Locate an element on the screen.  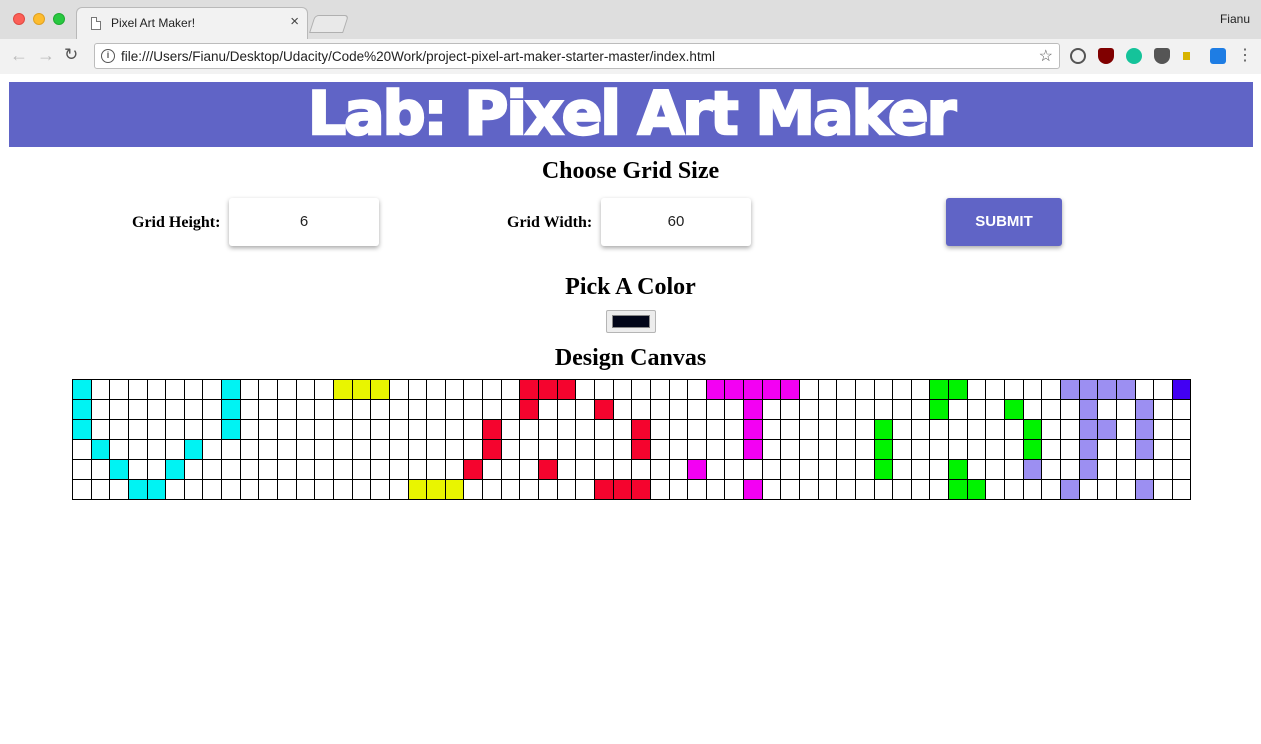
profile-name: Fianu is located at coordinates (1235, 19).